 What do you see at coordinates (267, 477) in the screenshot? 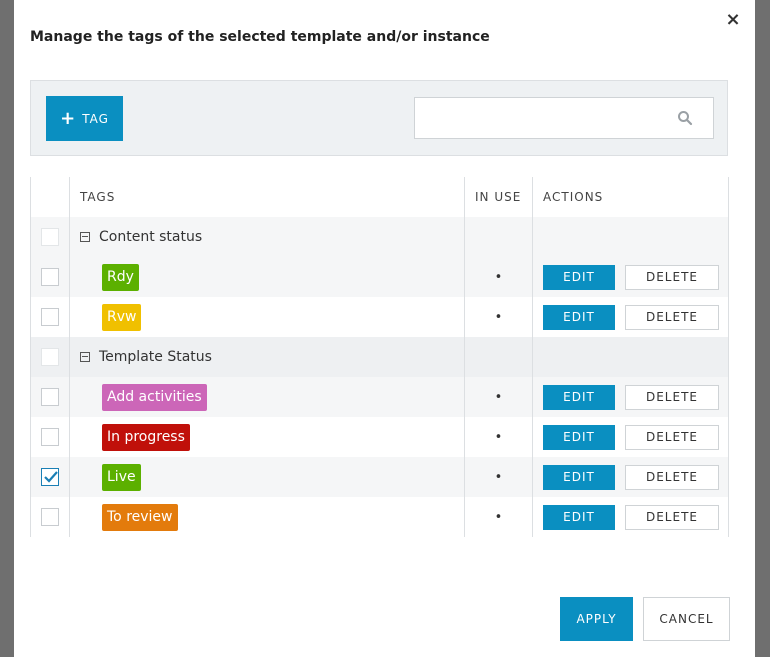
I see `tag-cell: Live` at bounding box center [267, 477].